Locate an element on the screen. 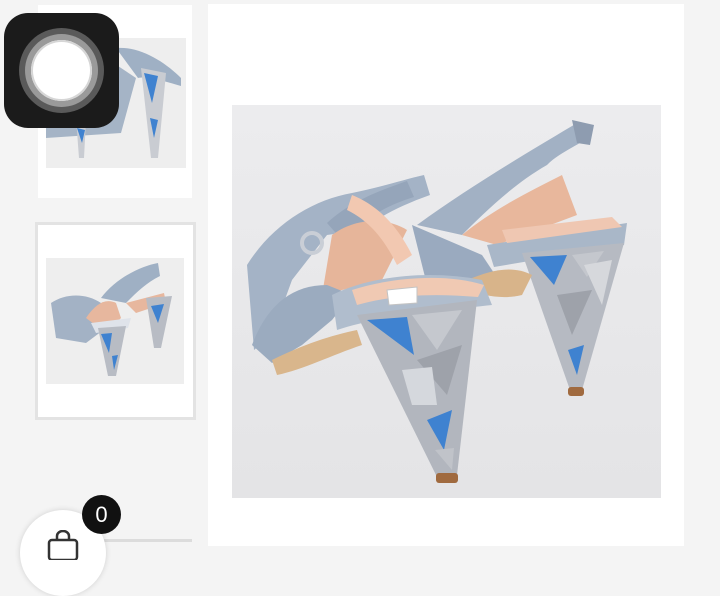  cart-count-badge: 0 is located at coordinates (101, 514).